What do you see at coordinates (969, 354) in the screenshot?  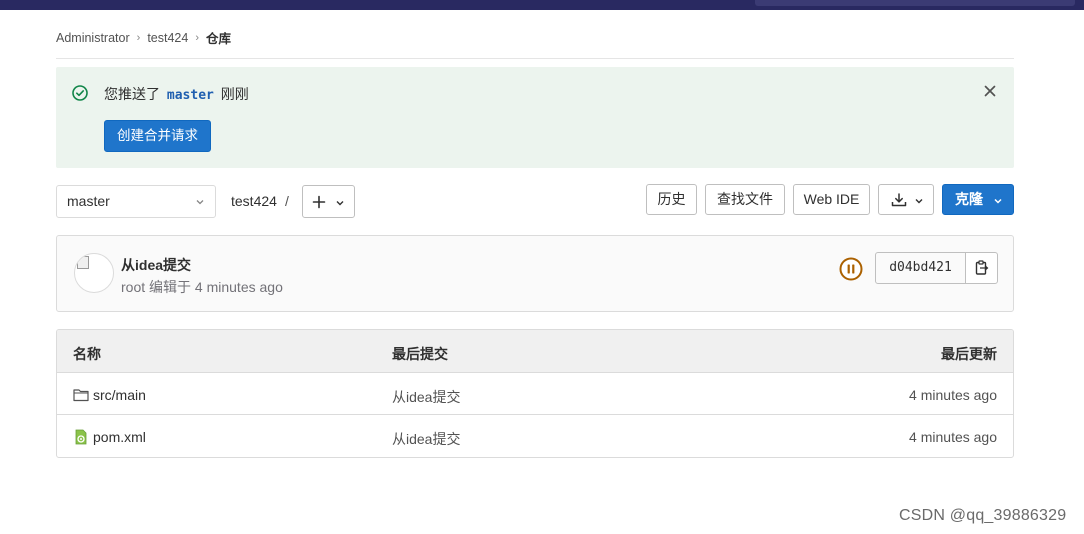 I see `header-last-update: 最后更新` at bounding box center [969, 354].